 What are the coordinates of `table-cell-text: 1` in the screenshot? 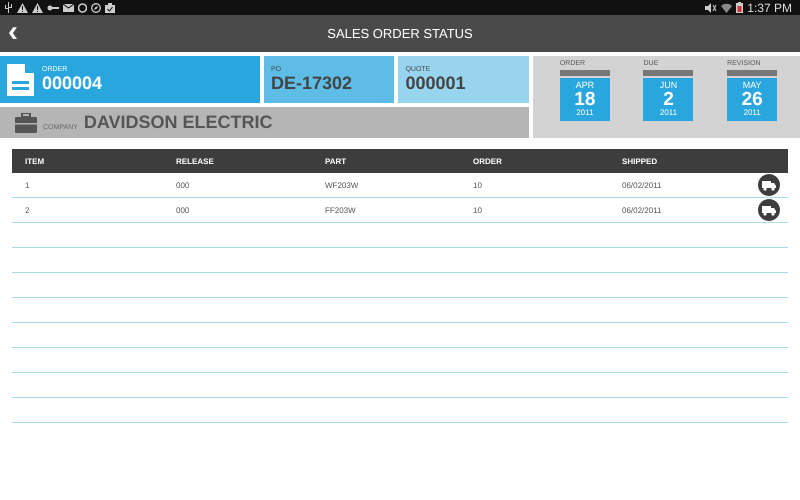 It's located at (27, 185).